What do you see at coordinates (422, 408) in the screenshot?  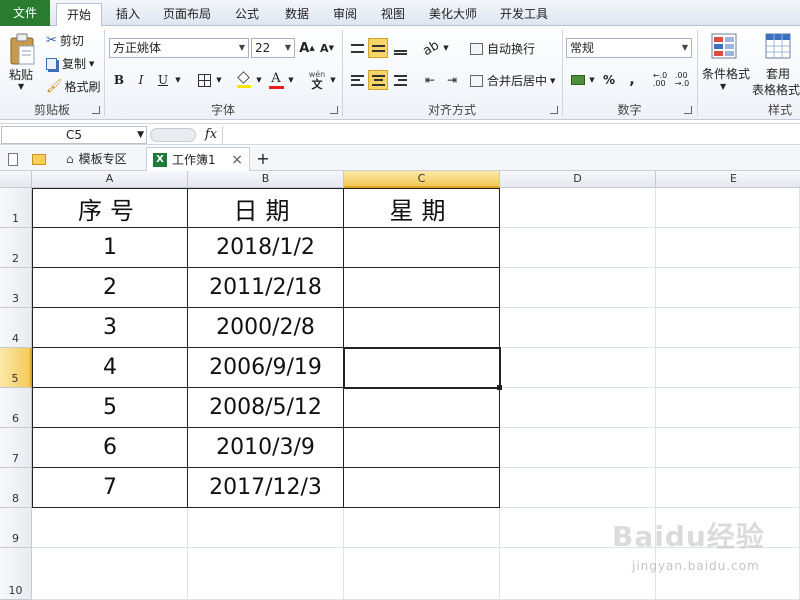 I see `cell-c6` at bounding box center [422, 408].